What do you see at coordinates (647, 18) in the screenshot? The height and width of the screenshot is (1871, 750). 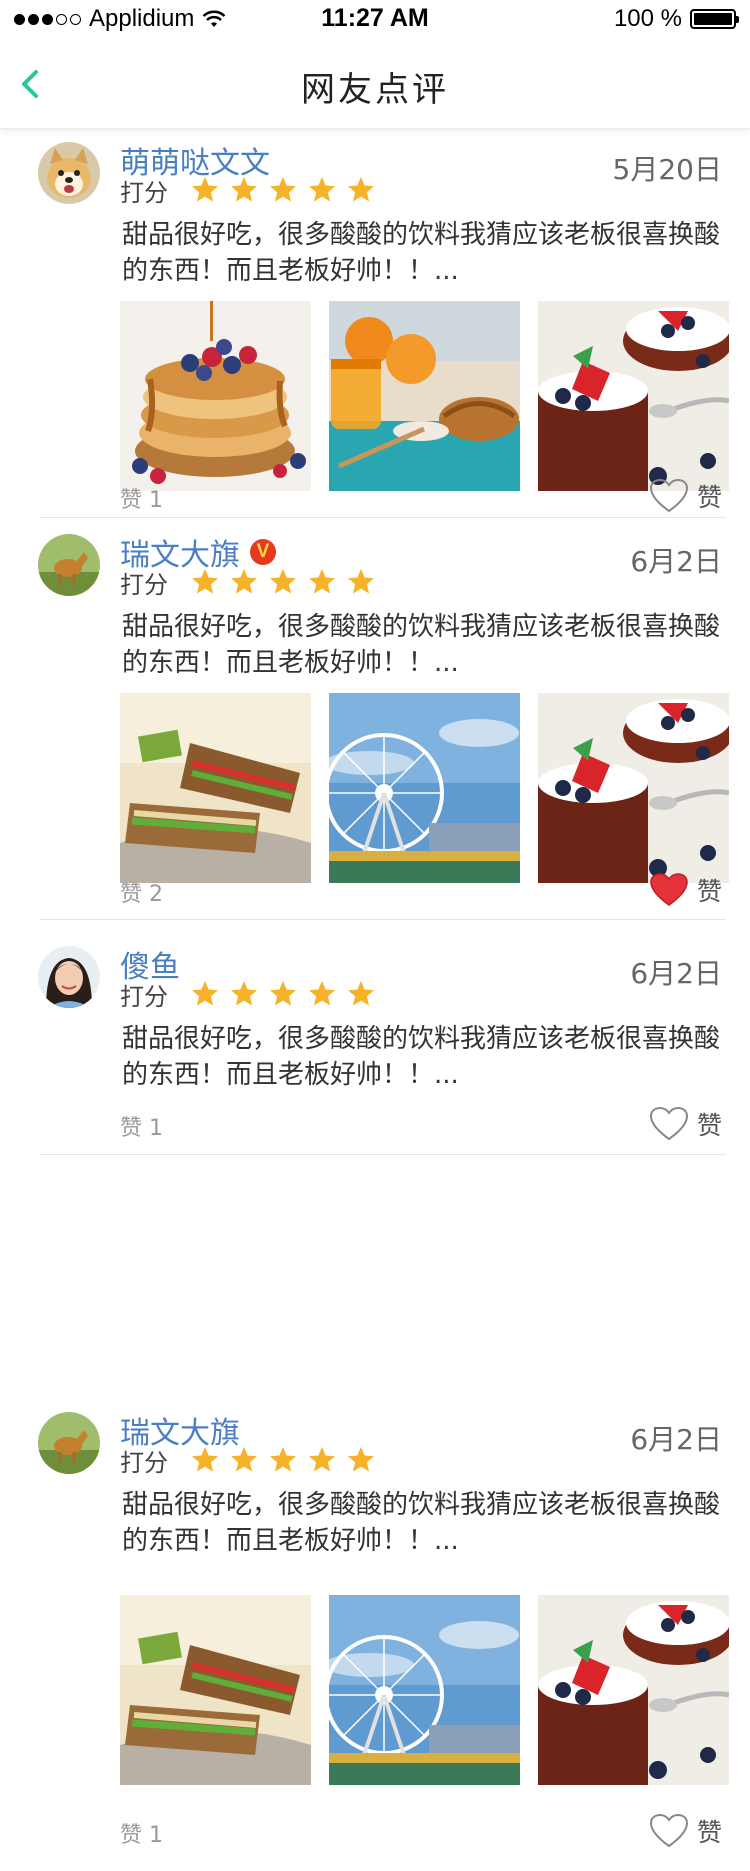 I see `battery-percent: 100 %` at bounding box center [647, 18].